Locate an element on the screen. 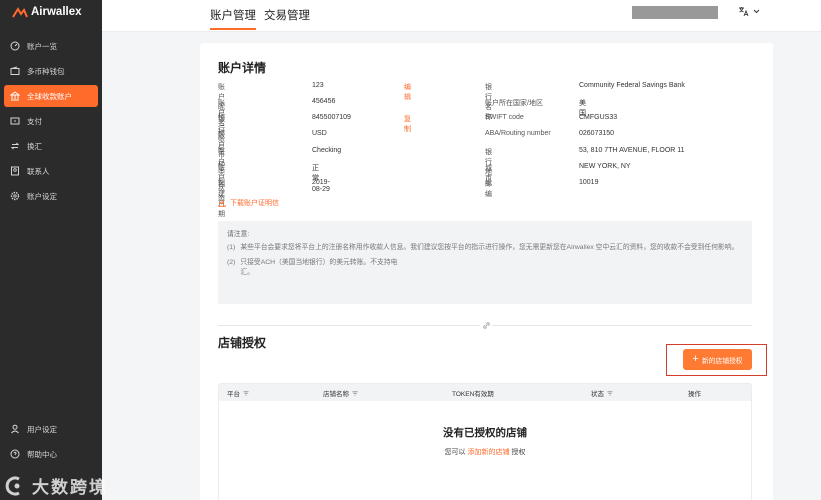 This screenshot has width=821, height=500. column-label: 店铺名称 is located at coordinates (336, 394).